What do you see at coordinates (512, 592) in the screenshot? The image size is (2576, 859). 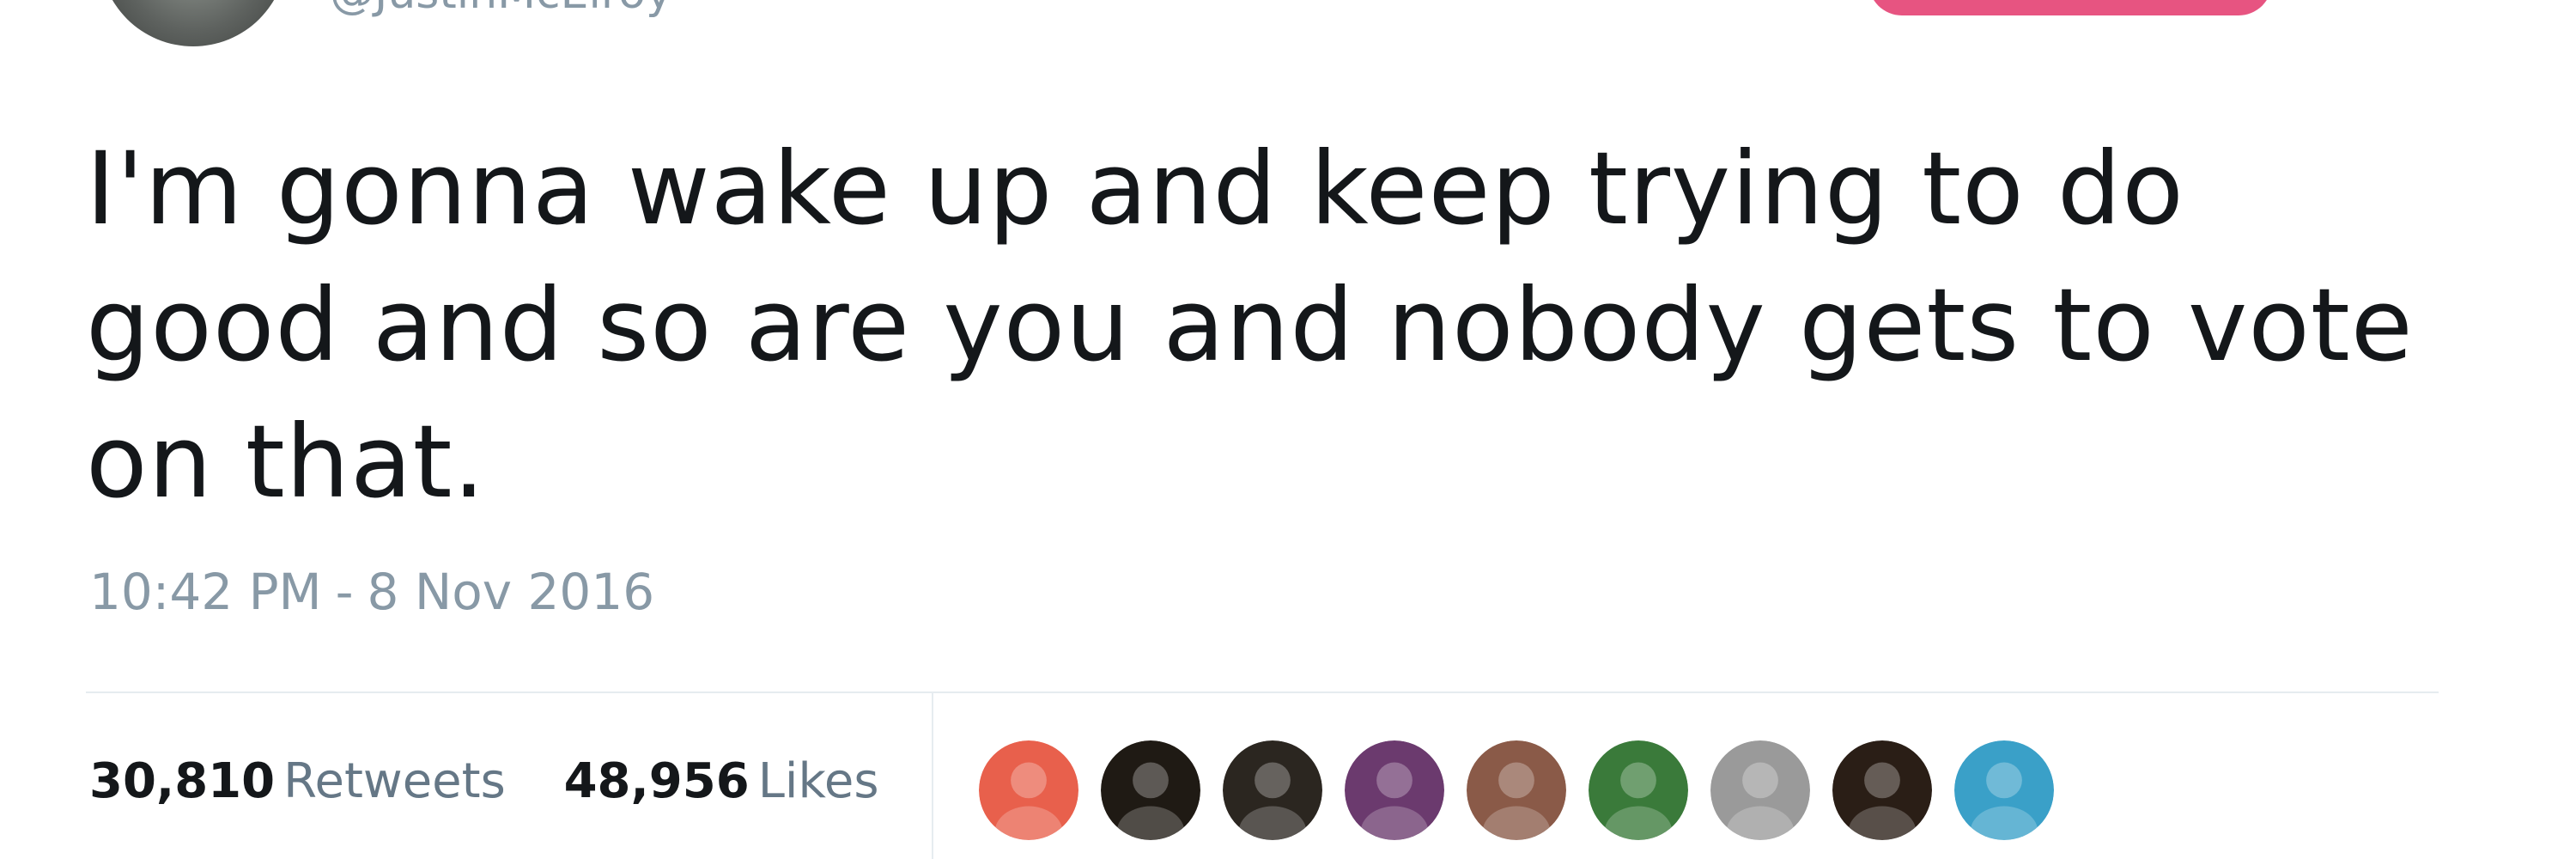 I see `tweet-date: 8 Nov 2016` at bounding box center [512, 592].